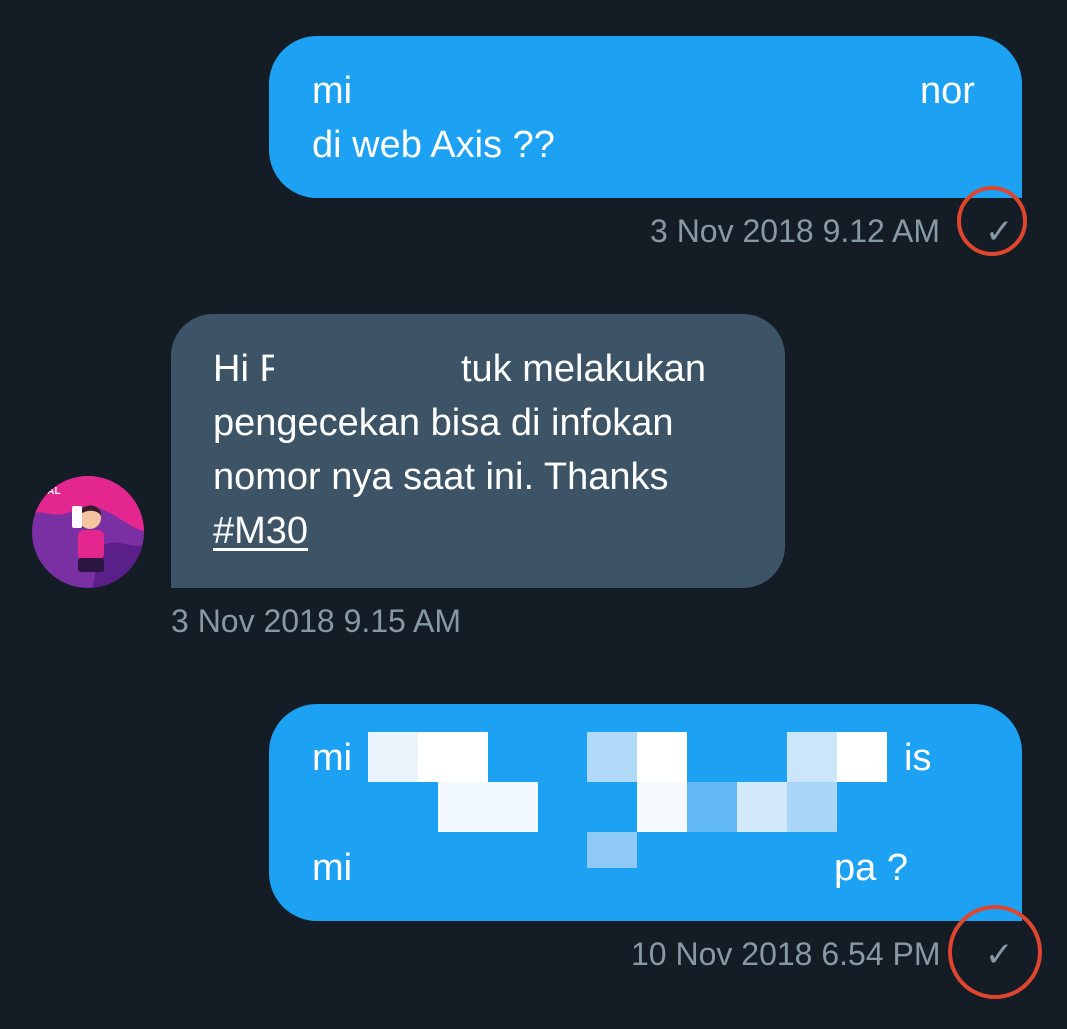  What do you see at coordinates (50, 491) in the screenshot?
I see `svg-text: HAL` at bounding box center [50, 491].